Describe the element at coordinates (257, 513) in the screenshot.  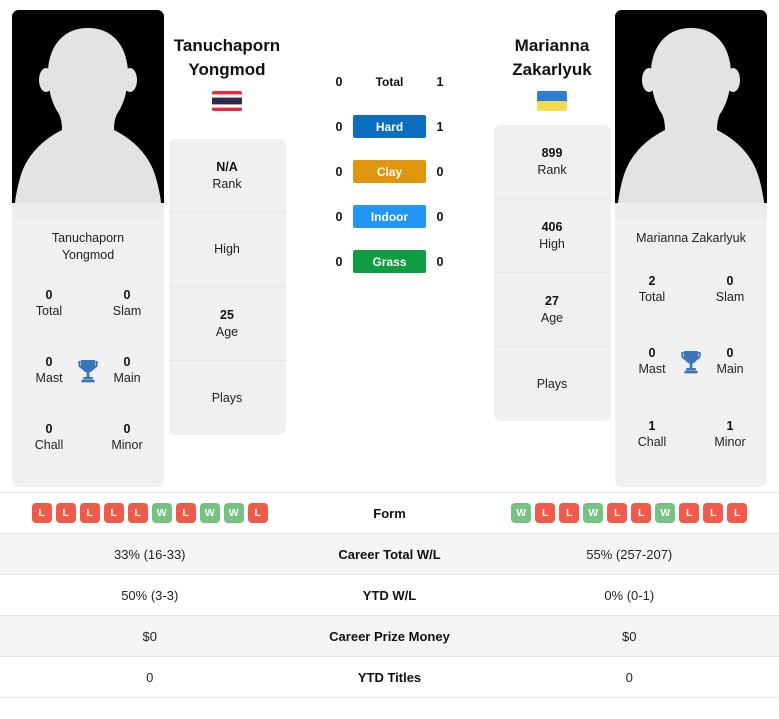
I see `form-badge-left-9: L` at that location.